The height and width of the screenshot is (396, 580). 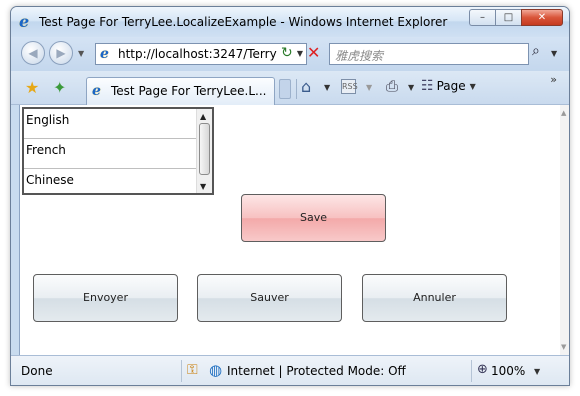 I want to click on add-favorites-icon: ✦, so click(x=59, y=87).